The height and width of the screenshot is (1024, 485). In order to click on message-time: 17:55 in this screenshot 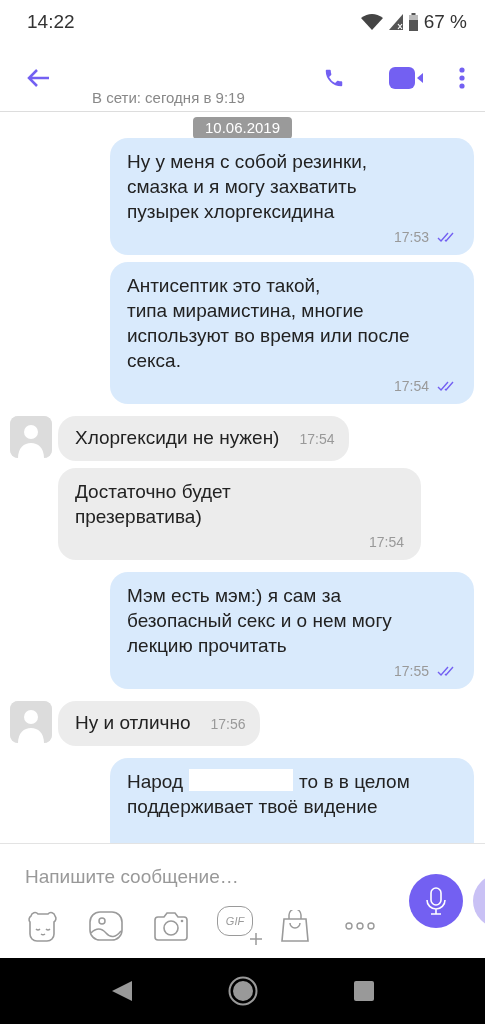, I will do `click(411, 671)`.